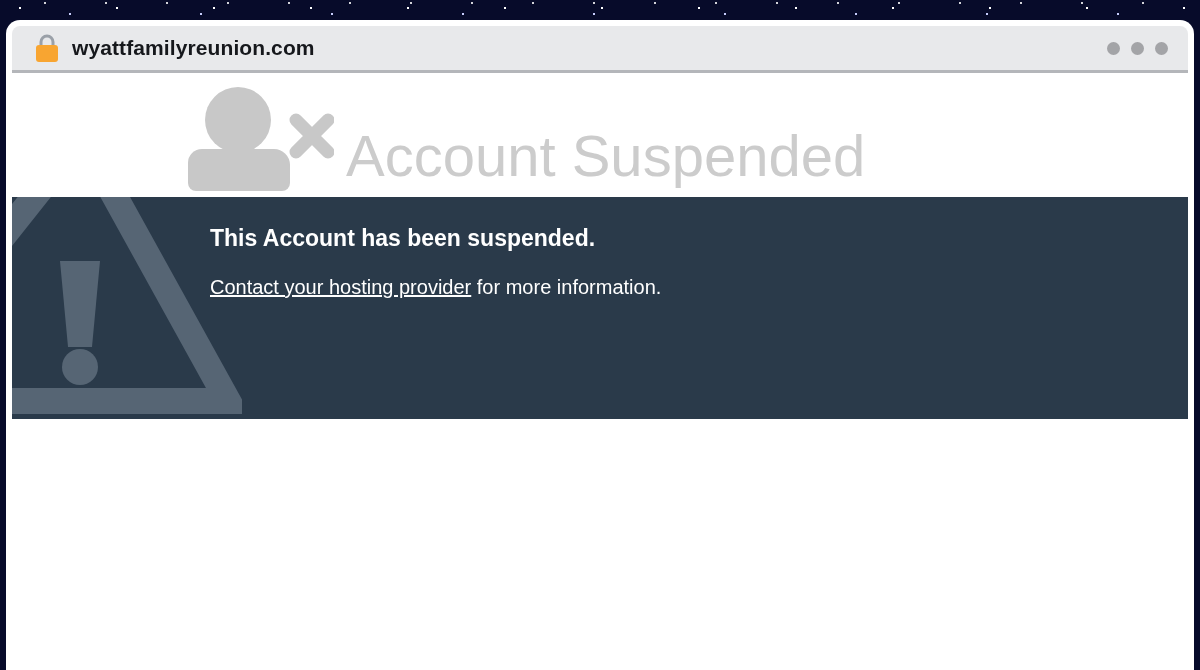 Image resolution: width=1200 pixels, height=670 pixels. Describe the element at coordinates (193, 48) in the screenshot. I see `url-text: wyattfamilyreunion.com` at that location.